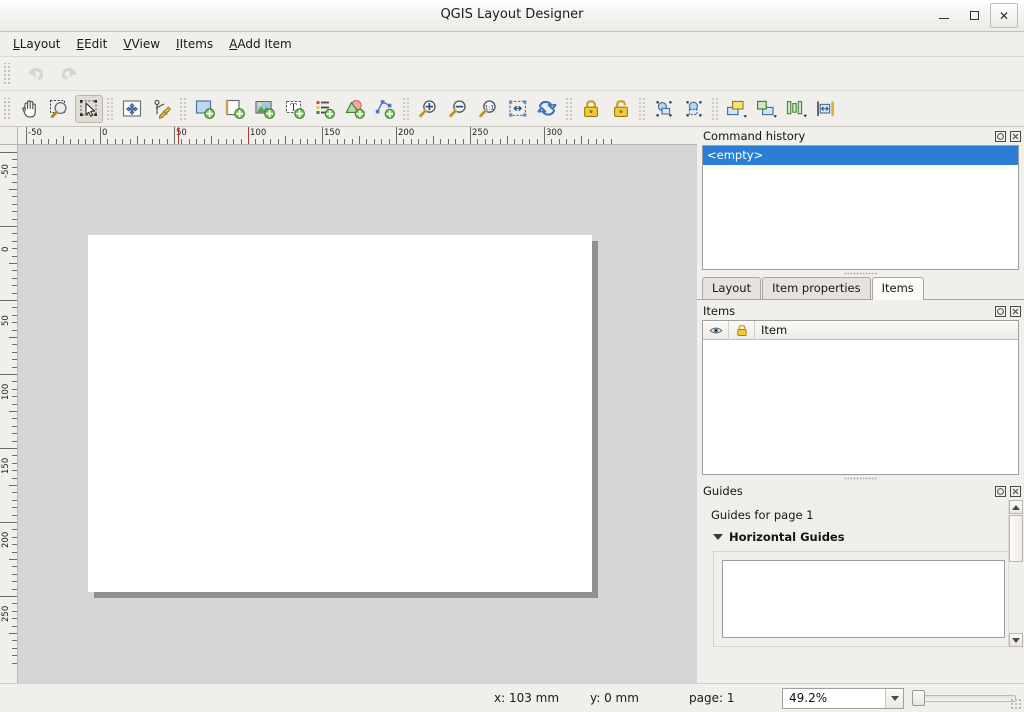 This screenshot has height=712, width=1024. What do you see at coordinates (6, 73) in the screenshot?
I see `toolbar-grip` at bounding box center [6, 73].